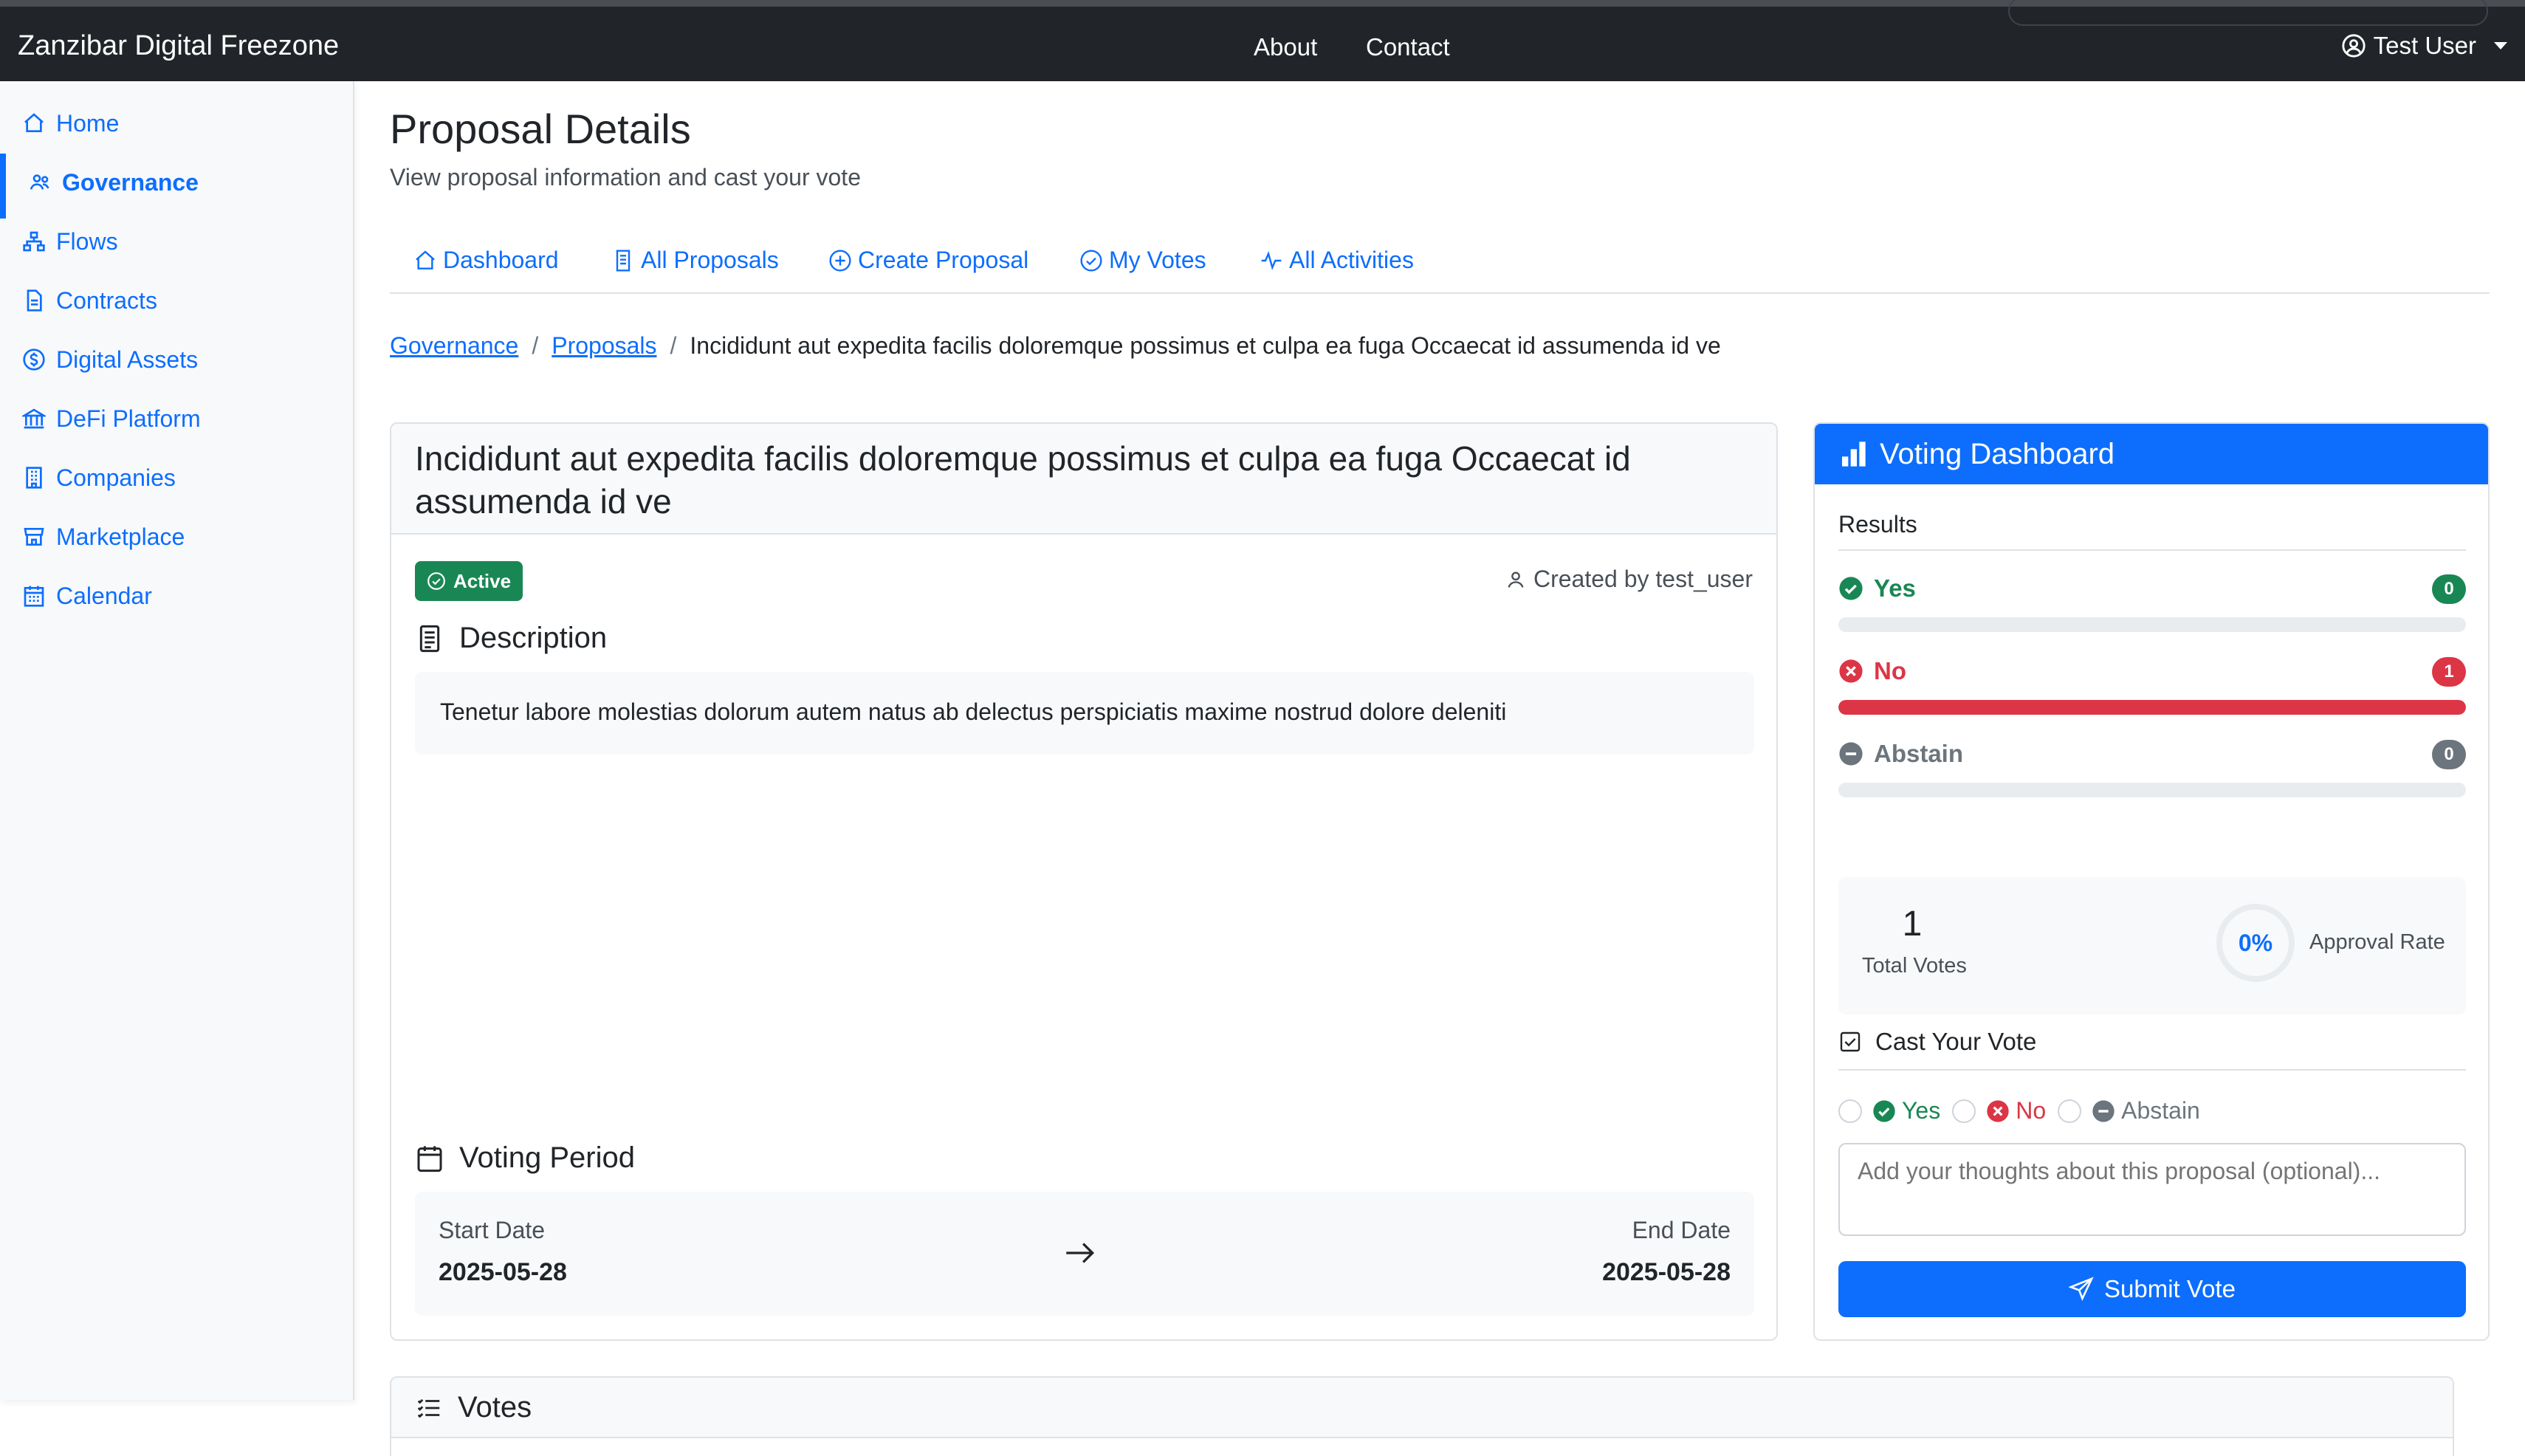 The image size is (2525, 1456). What do you see at coordinates (1964, 1111) in the screenshot?
I see `vote-no-radio` at bounding box center [1964, 1111].